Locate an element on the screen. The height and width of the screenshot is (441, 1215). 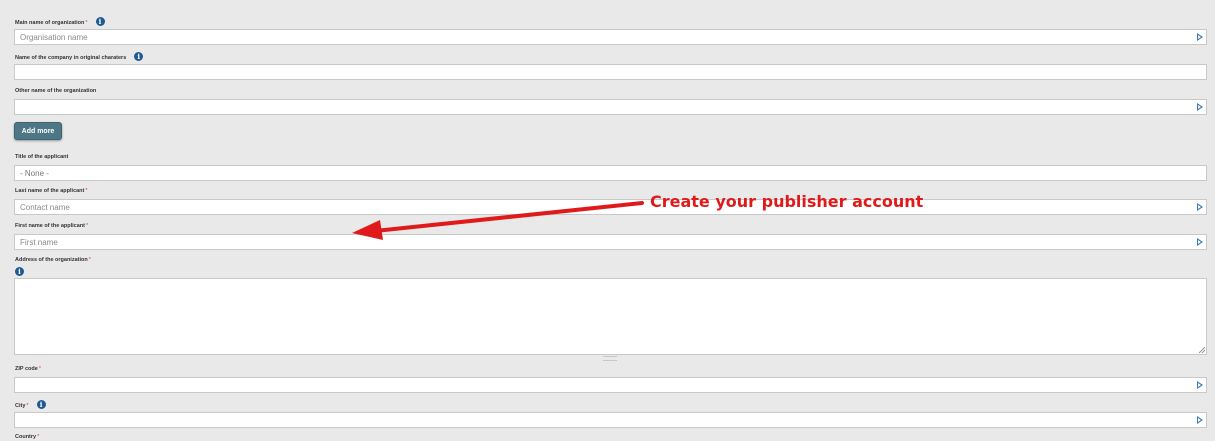
last-name-field is located at coordinates (610, 207).